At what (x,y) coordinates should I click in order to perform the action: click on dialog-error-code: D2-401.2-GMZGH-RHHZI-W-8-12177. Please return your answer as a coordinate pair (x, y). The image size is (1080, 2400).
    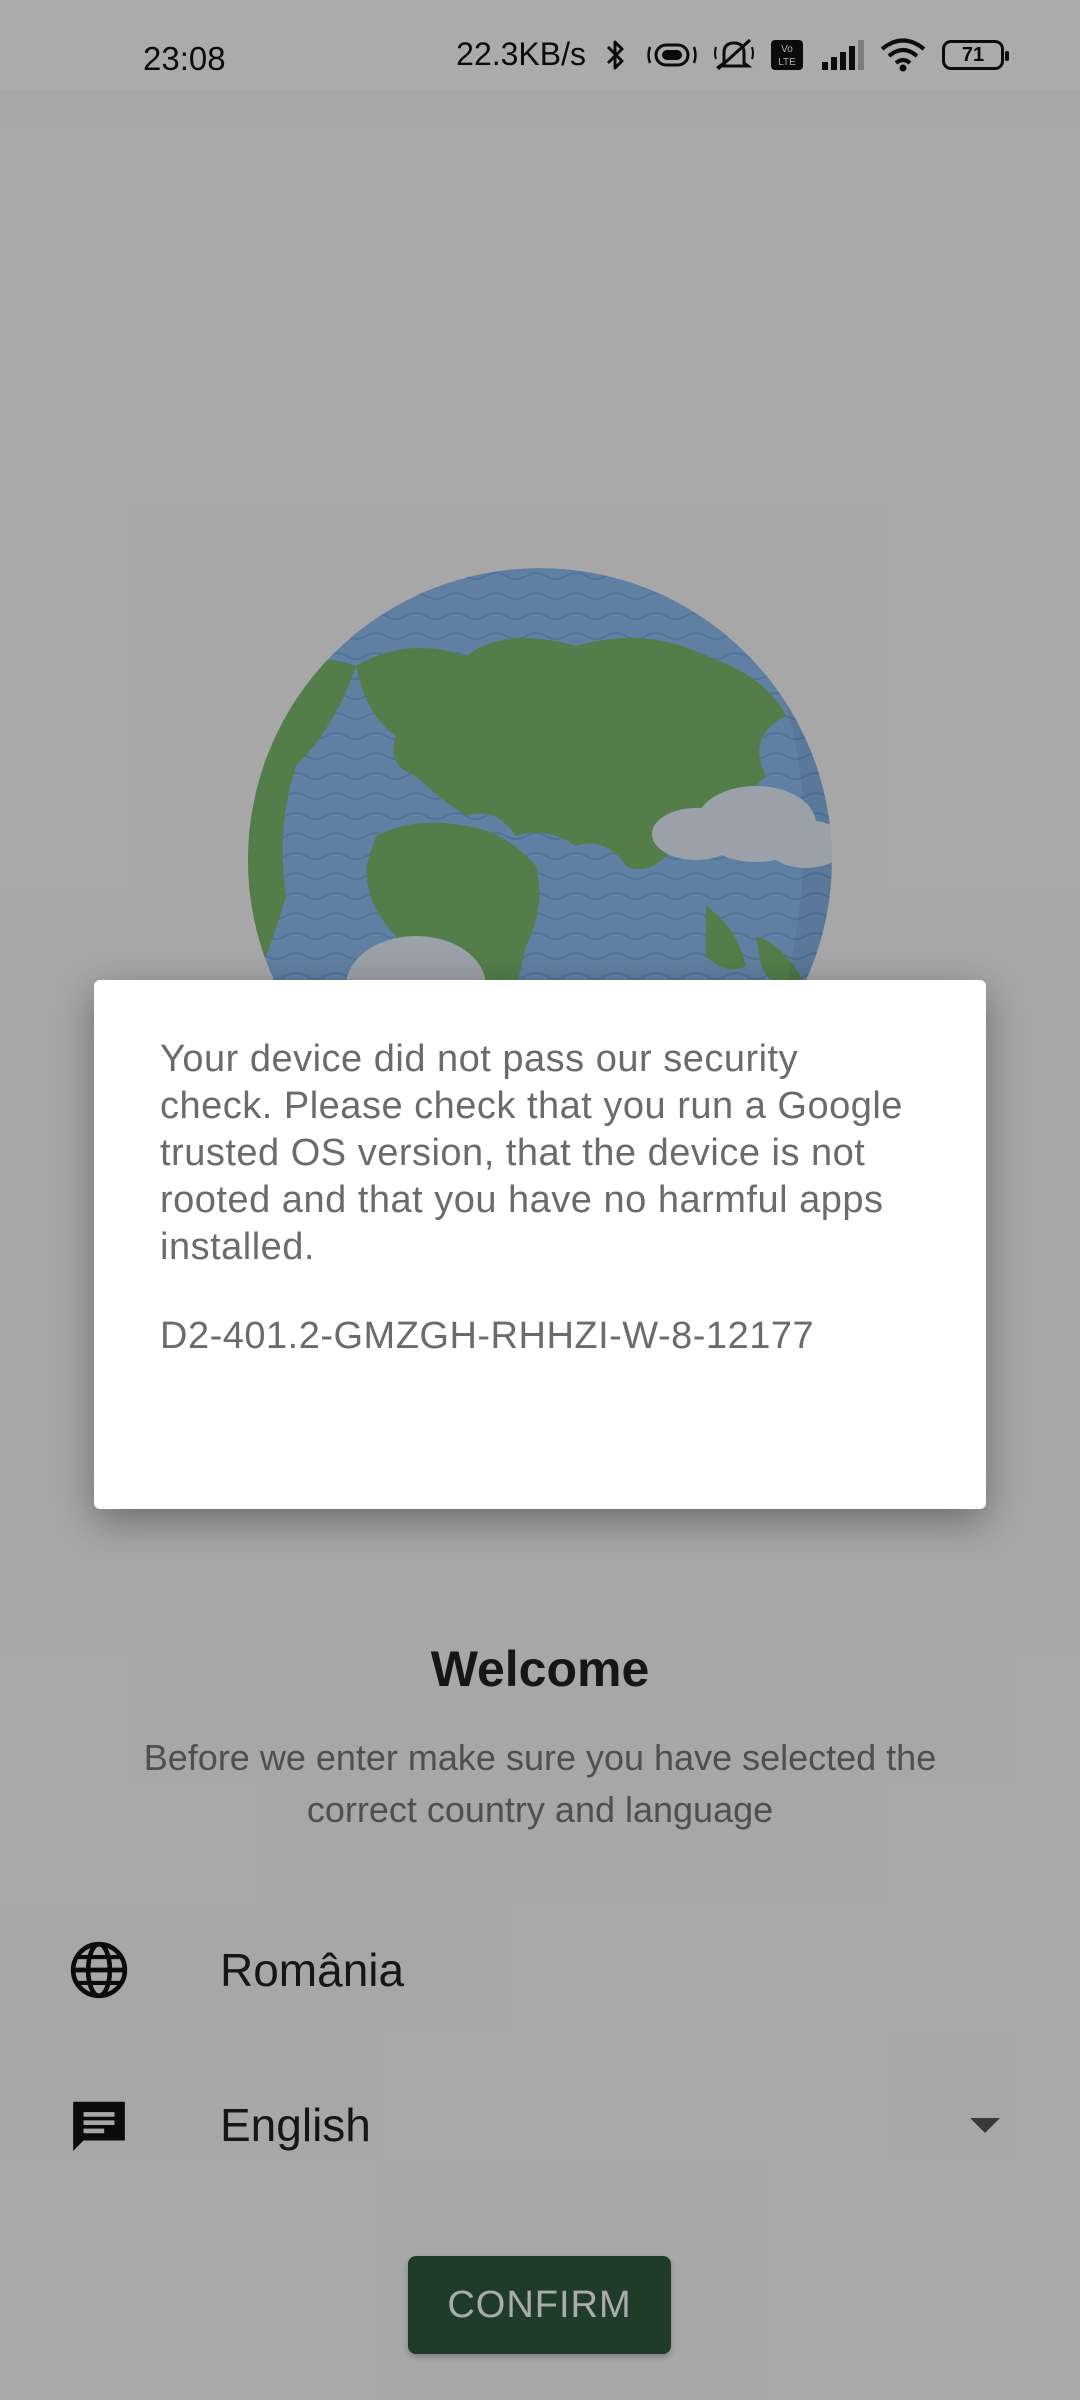
    Looking at the image, I should click on (487, 1336).